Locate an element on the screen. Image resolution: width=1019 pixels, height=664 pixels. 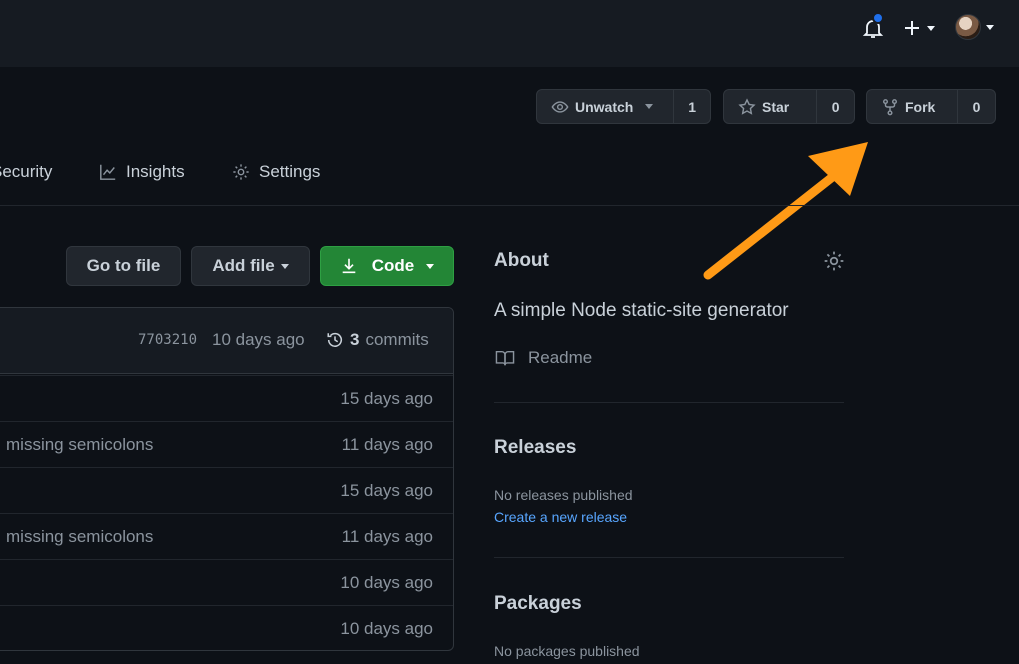
tab-security: Security is located at coordinates (26, 172).